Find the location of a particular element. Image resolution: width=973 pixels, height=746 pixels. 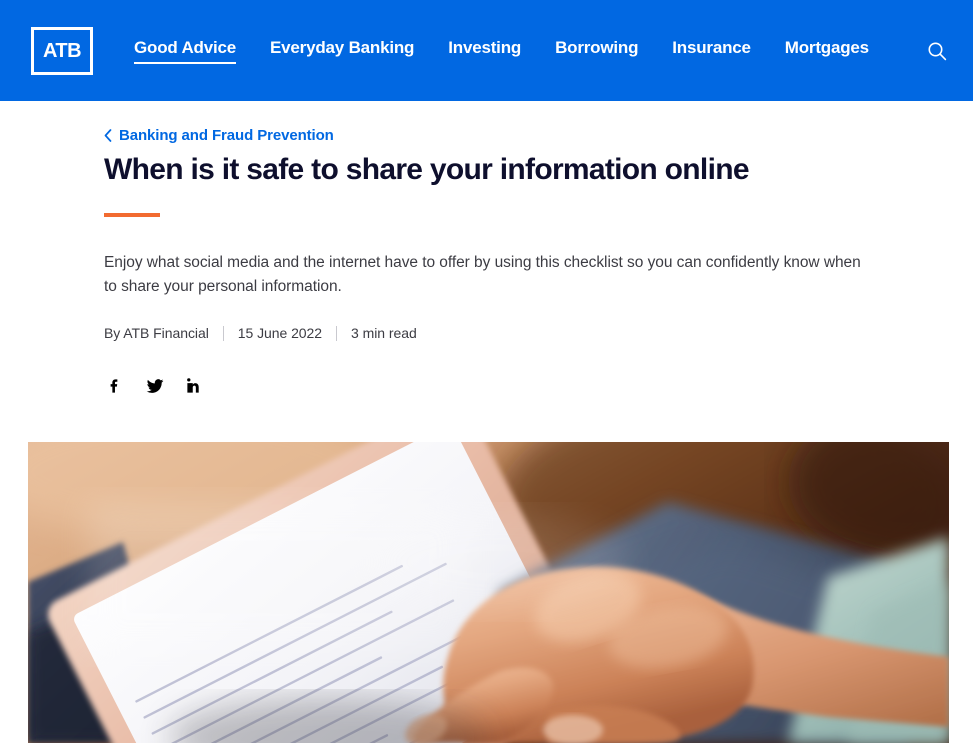

breadcrumb-label: Banking and Fraud Prevention is located at coordinates (226, 135).